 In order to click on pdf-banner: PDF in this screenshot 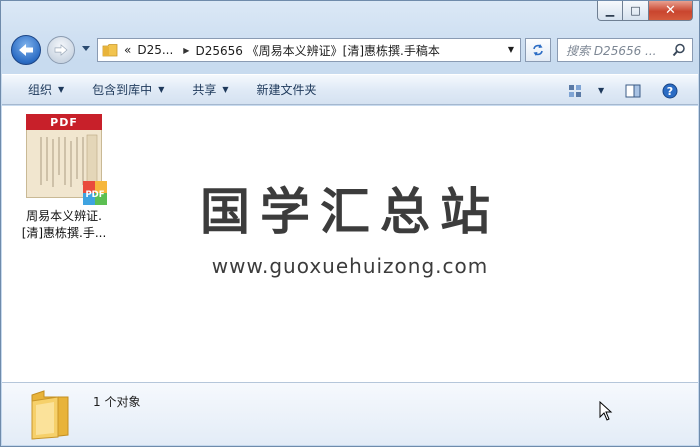, I will do `click(64, 122)`.